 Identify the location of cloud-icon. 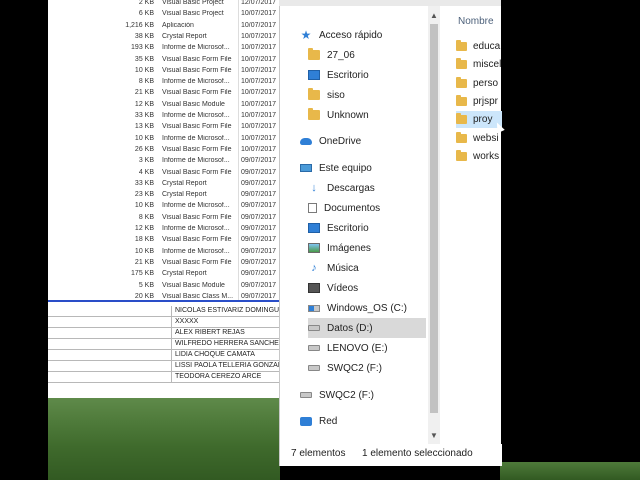
(306, 141).